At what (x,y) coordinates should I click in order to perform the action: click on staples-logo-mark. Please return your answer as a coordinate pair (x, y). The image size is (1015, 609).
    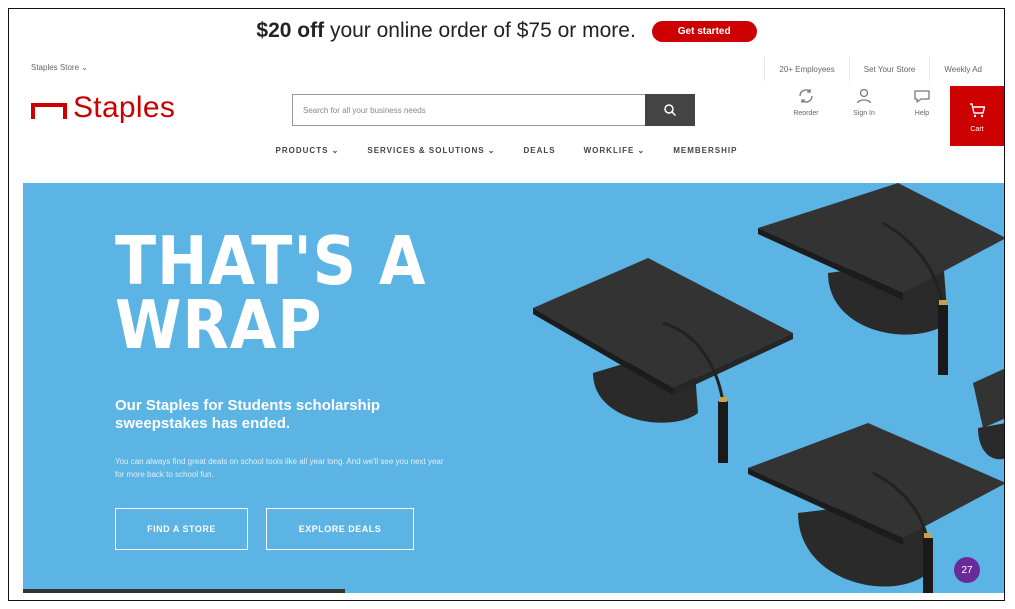
    Looking at the image, I should click on (49, 111).